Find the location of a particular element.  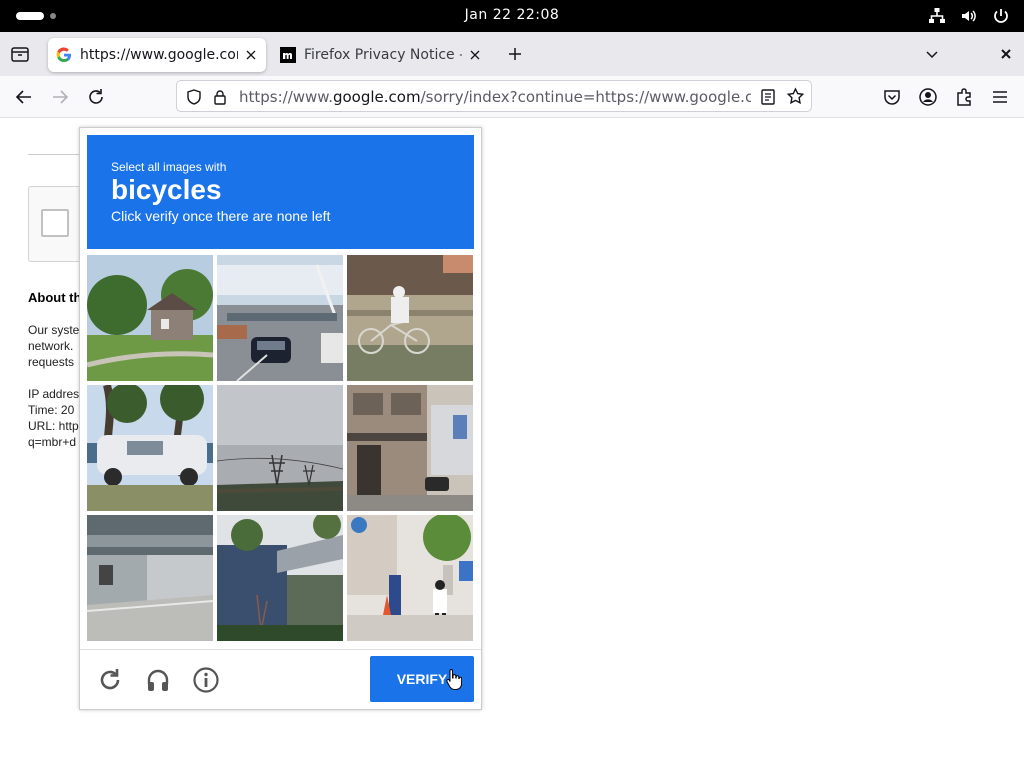

footer-divider is located at coordinates (280, 649).